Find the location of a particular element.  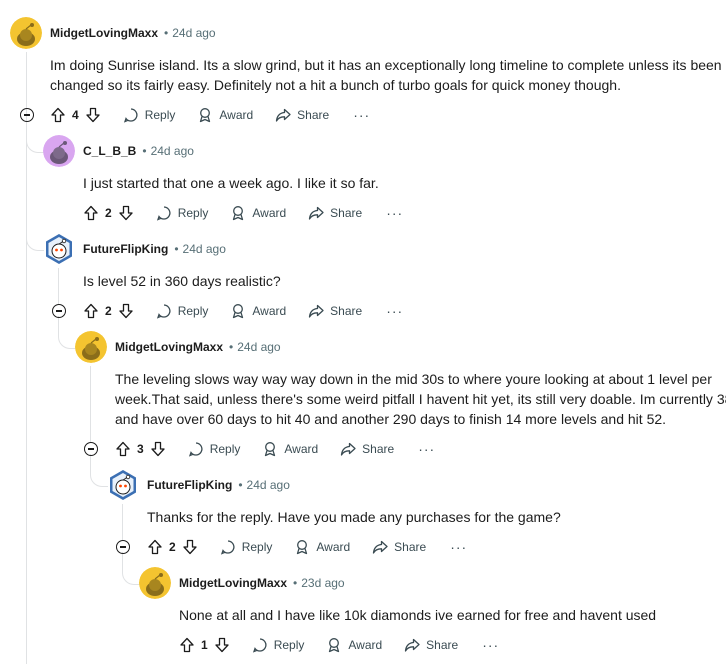

comment-time: 23d ago is located at coordinates (322, 583).